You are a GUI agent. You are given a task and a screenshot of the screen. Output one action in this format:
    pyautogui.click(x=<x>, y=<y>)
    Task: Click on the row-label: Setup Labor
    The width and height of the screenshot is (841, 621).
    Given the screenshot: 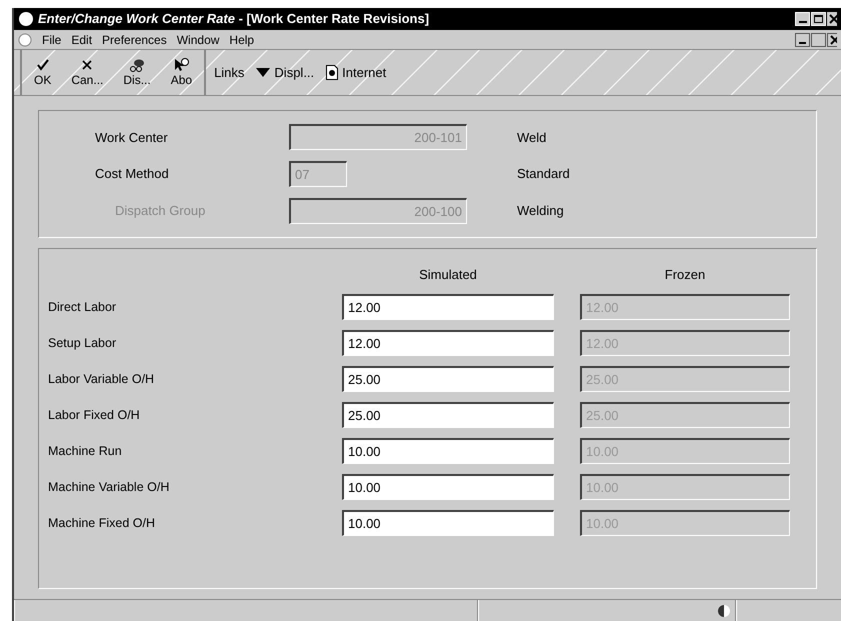 What is the action you would take?
    pyautogui.click(x=83, y=343)
    